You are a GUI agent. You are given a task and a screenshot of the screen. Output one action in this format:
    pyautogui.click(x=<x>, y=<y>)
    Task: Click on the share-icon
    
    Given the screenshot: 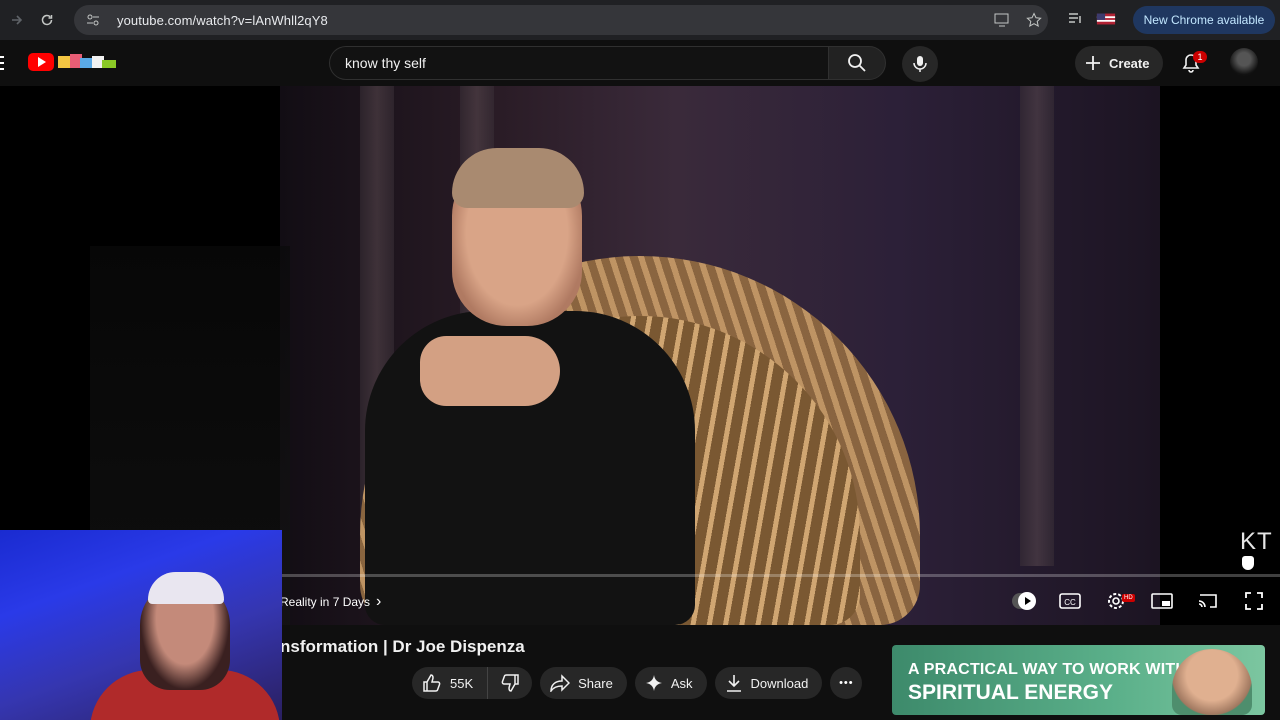 What is the action you would take?
    pyautogui.click(x=560, y=683)
    